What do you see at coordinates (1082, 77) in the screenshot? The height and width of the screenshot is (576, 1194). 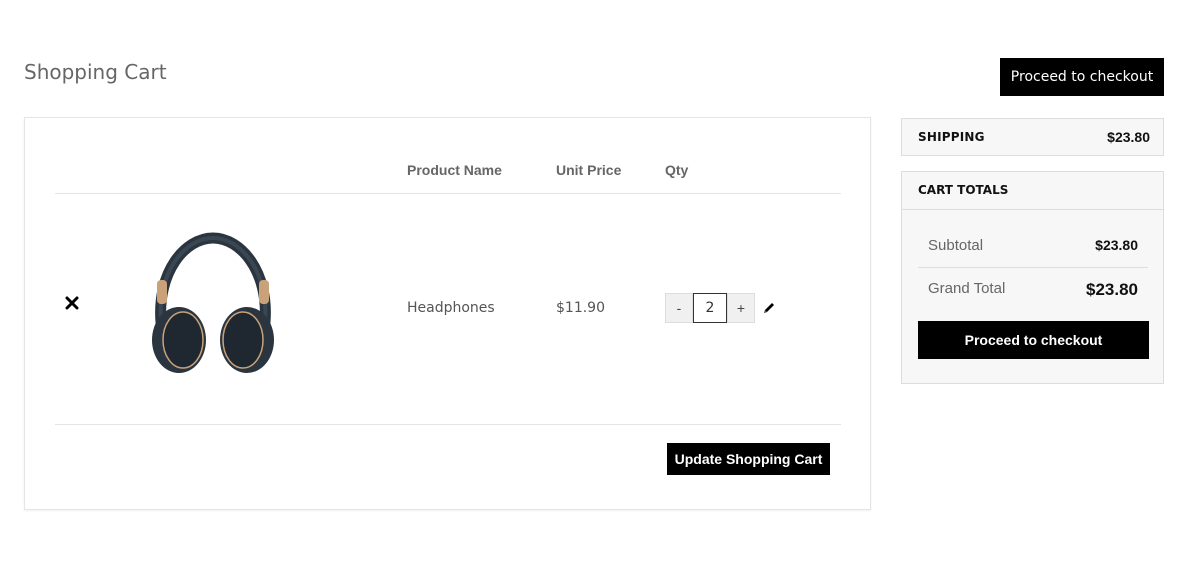 I see `proceed-to-checkout-button: Proceed to checkout` at bounding box center [1082, 77].